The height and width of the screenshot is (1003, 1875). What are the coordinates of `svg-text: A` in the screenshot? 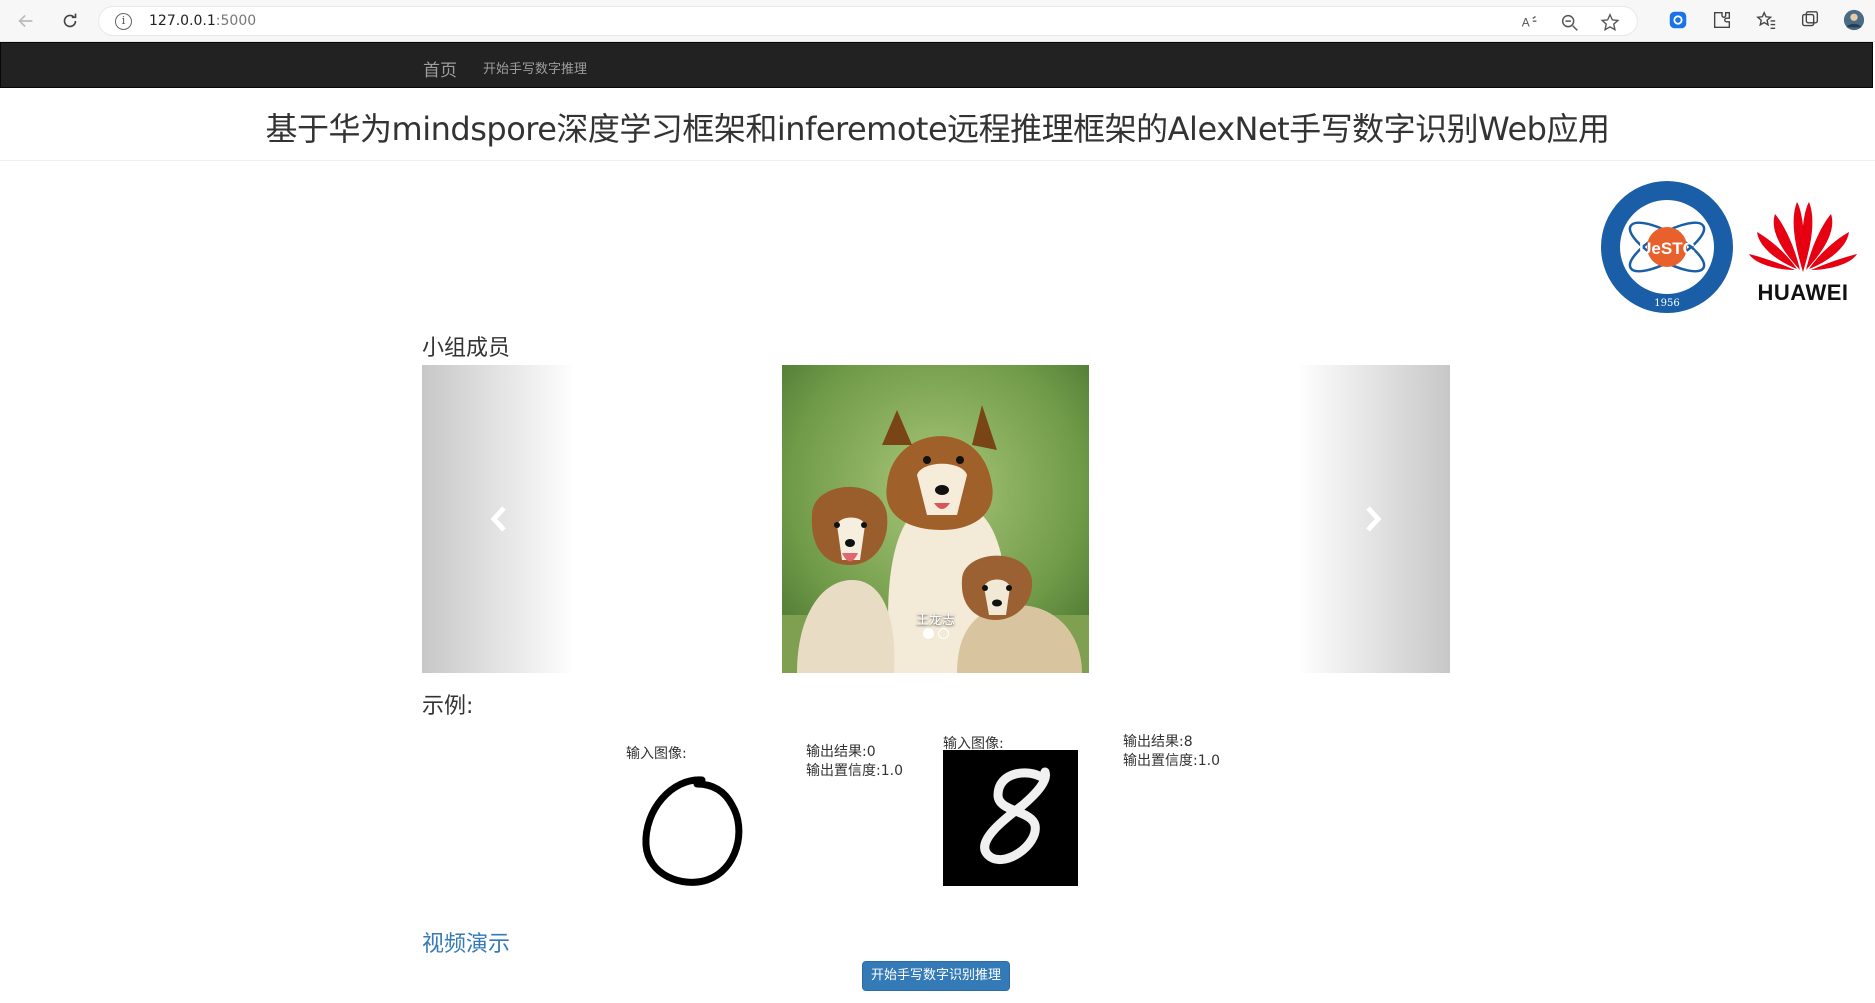 It's located at (1526, 23).